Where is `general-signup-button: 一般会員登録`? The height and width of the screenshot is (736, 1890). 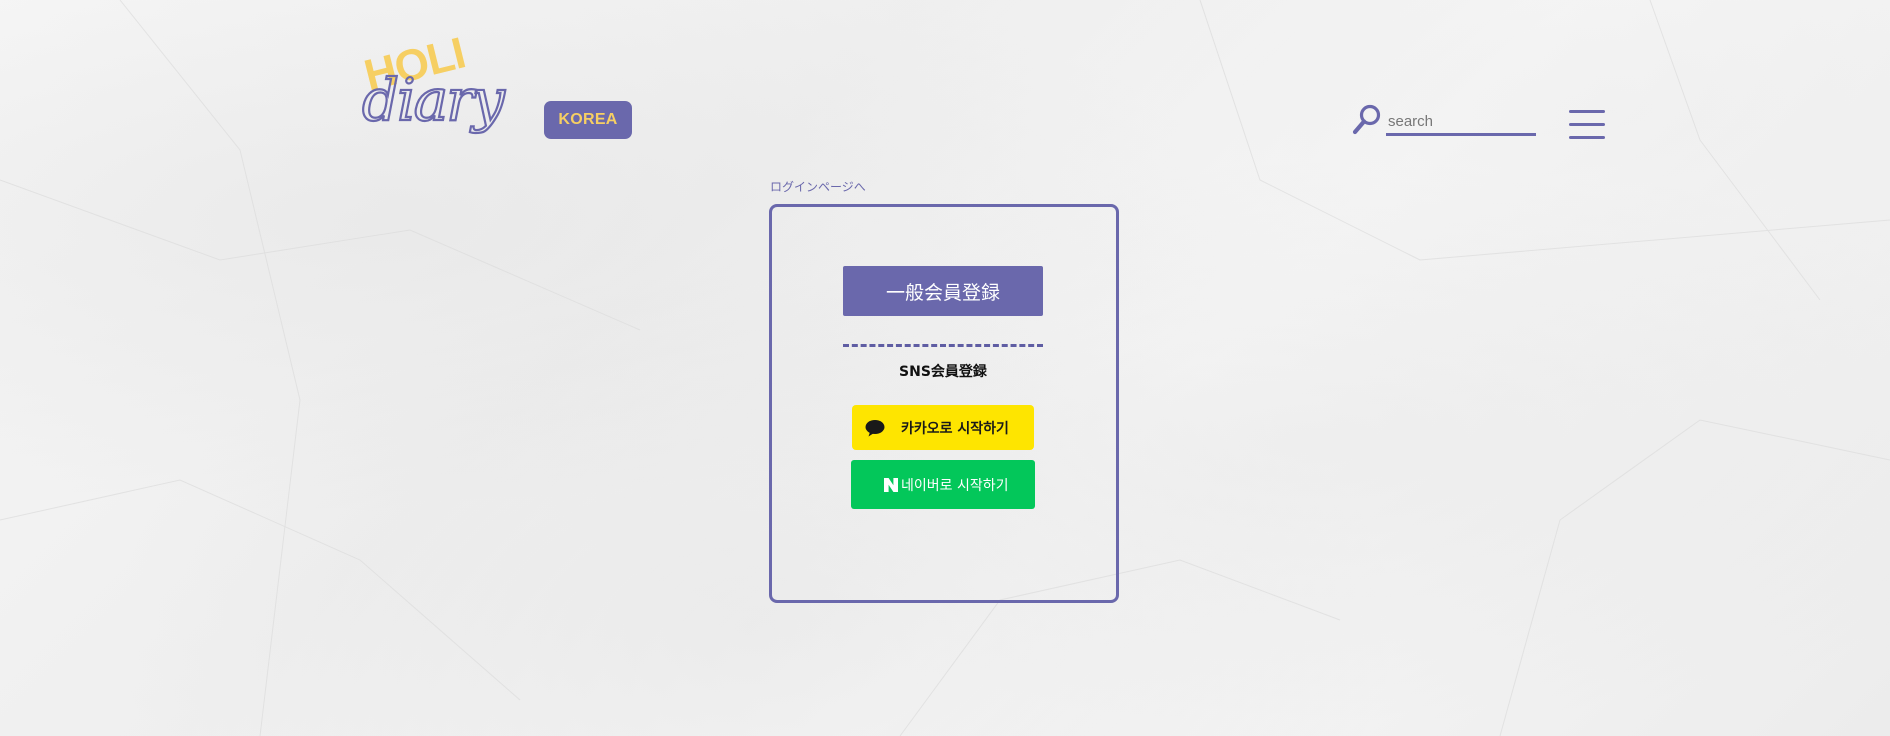
general-signup-button: 一般会員登録 is located at coordinates (943, 291).